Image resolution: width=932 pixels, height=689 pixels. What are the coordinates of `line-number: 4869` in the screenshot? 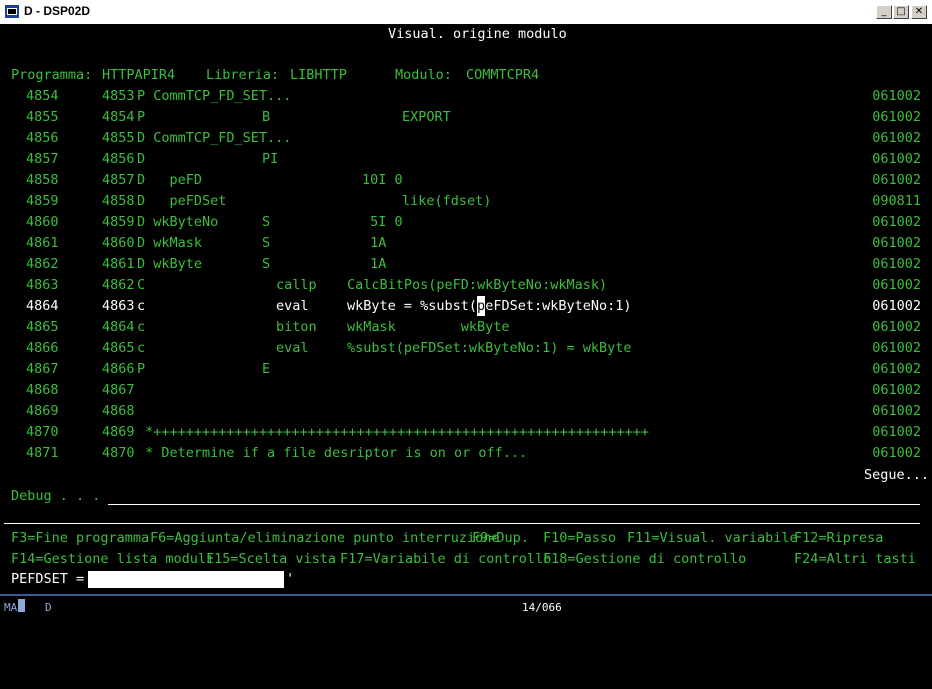 It's located at (42, 411).